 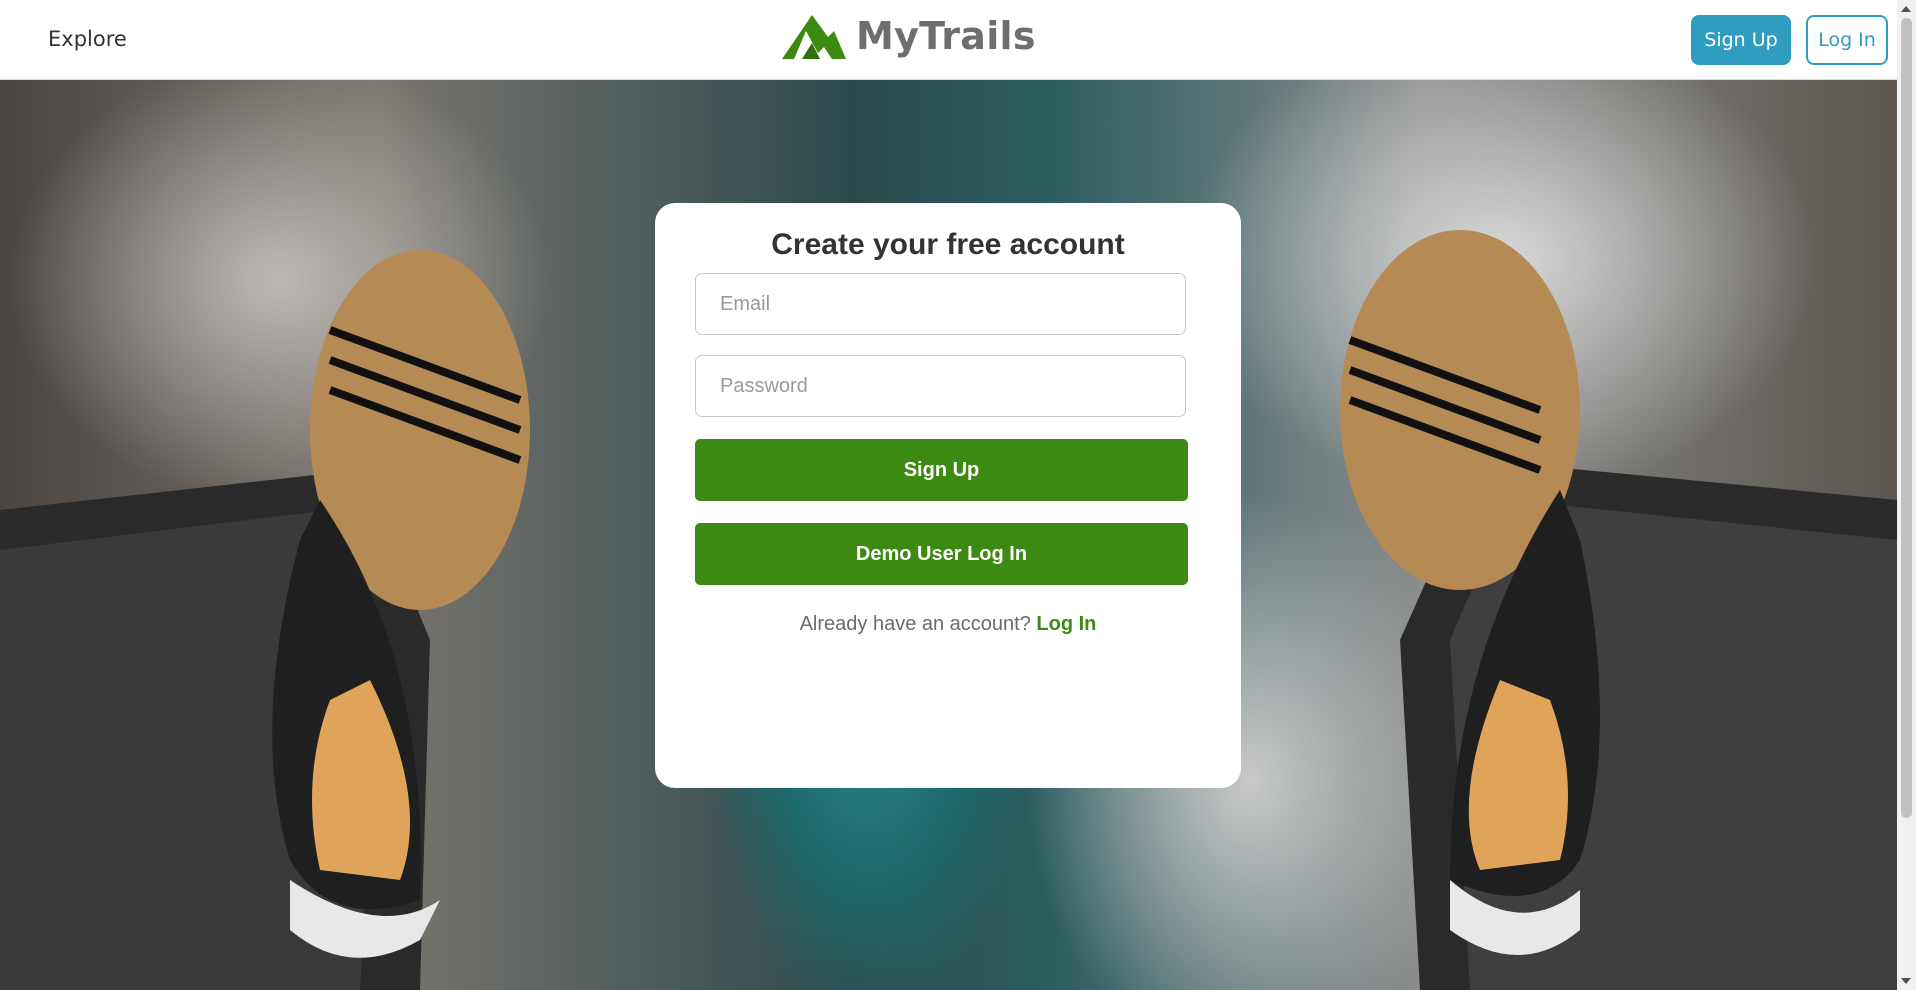 I want to click on brand-logo: MyTrails, so click(x=909, y=36).